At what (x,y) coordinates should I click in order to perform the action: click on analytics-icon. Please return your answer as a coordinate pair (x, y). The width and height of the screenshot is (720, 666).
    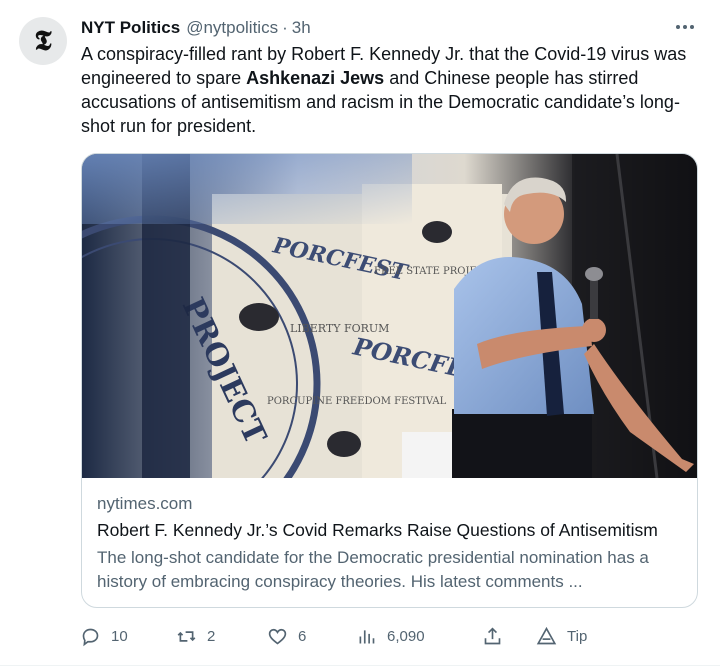
    Looking at the image, I should click on (367, 636).